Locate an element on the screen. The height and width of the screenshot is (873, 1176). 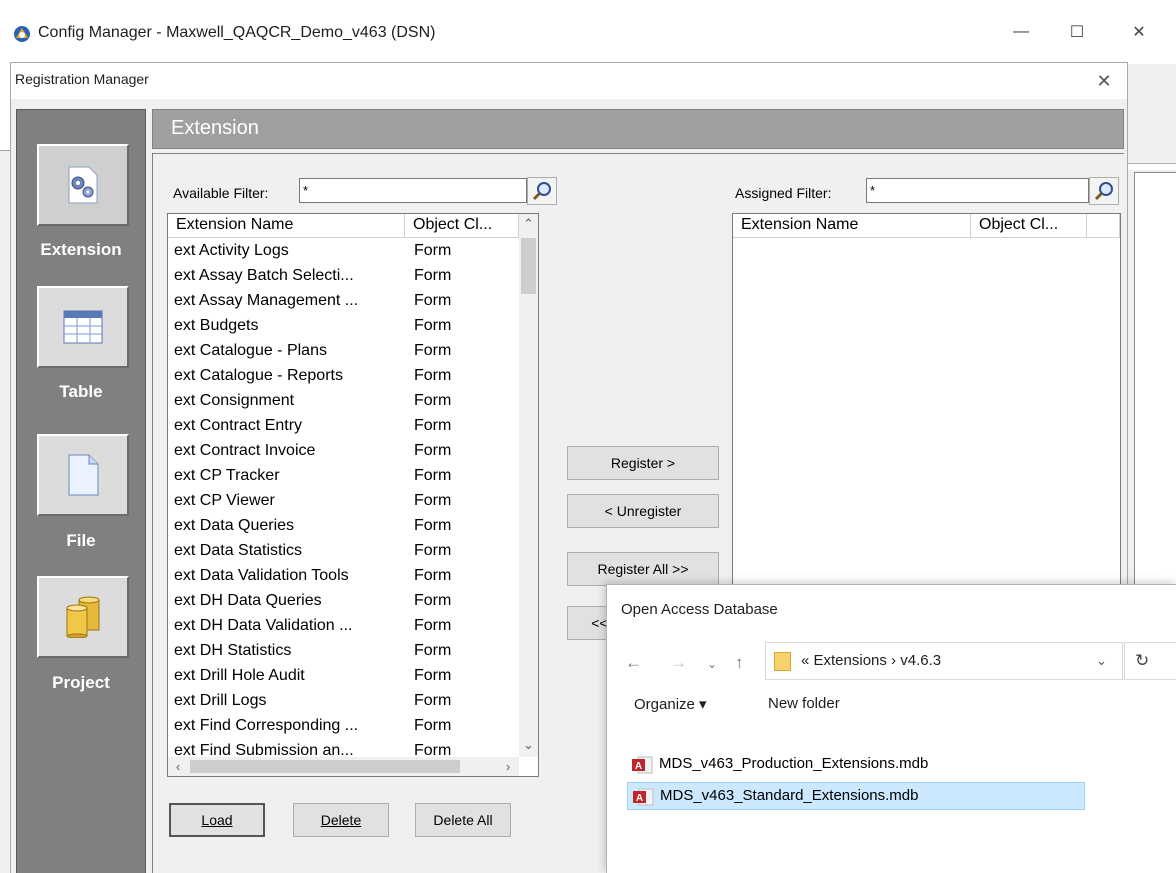
register-all-button: Register All >> is located at coordinates (643, 569).